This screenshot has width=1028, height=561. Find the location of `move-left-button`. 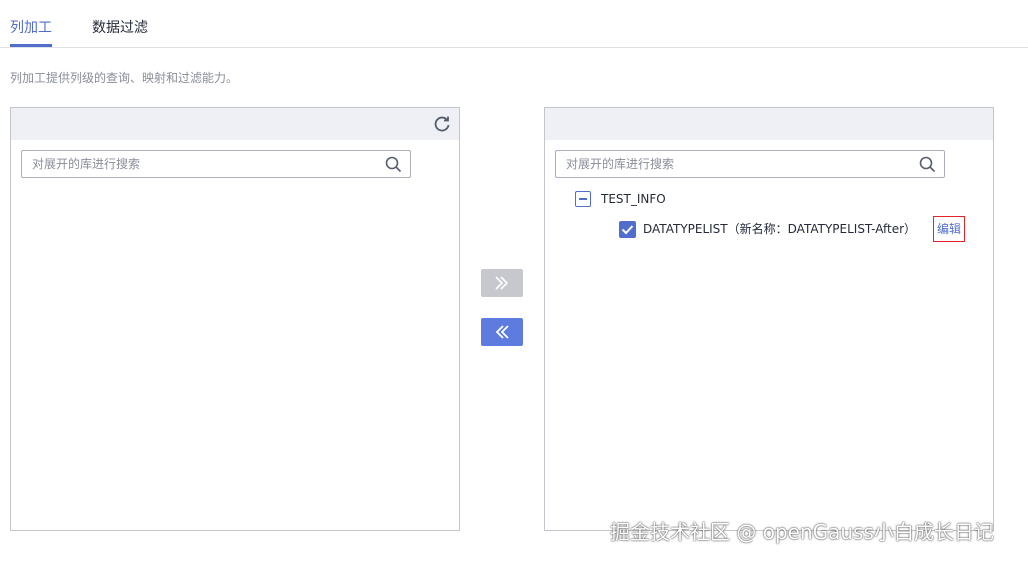

move-left-button is located at coordinates (502, 332).